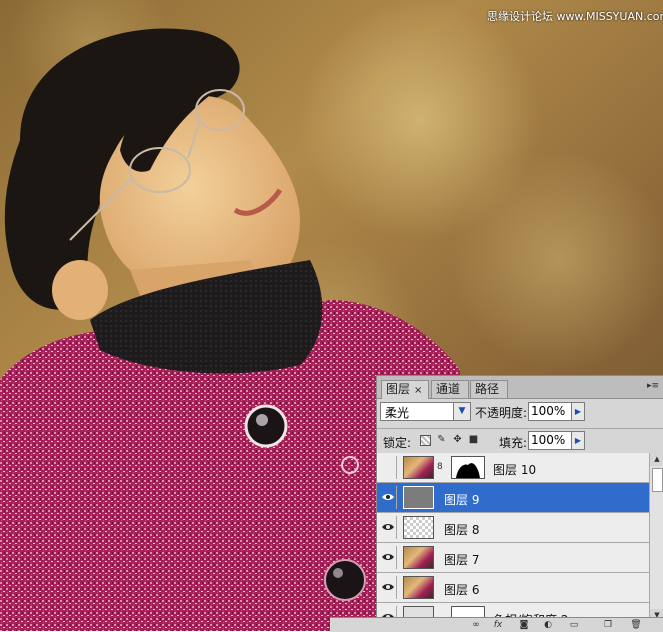 Image resolution: width=663 pixels, height=632 pixels. What do you see at coordinates (548, 625) in the screenshot?
I see `adjustment-icon: ◐` at bounding box center [548, 625].